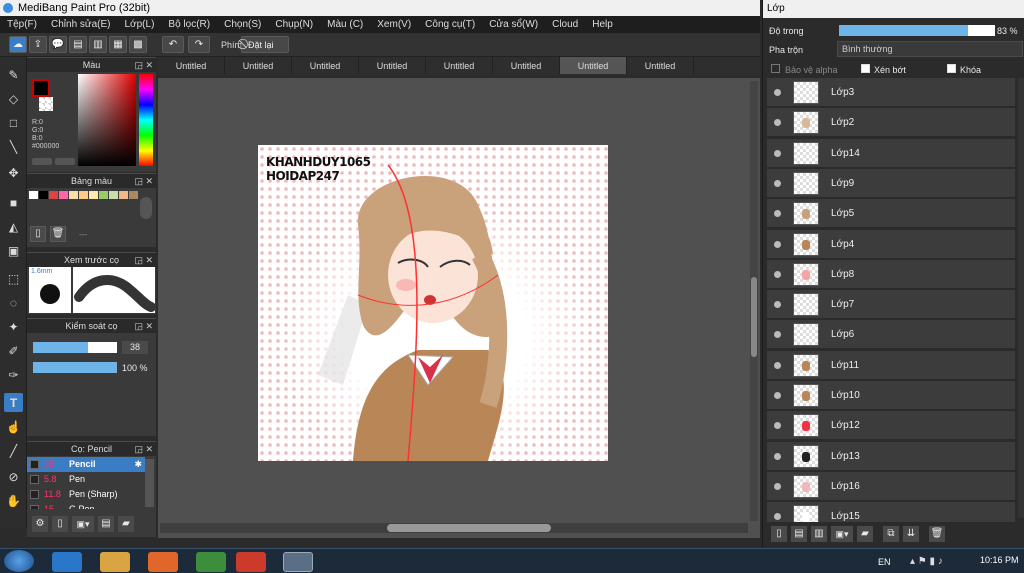 The height and width of the screenshot is (573, 1024). What do you see at coordinates (891, 305) in the screenshot?
I see `layer-row: Lớp7` at bounding box center [891, 305].